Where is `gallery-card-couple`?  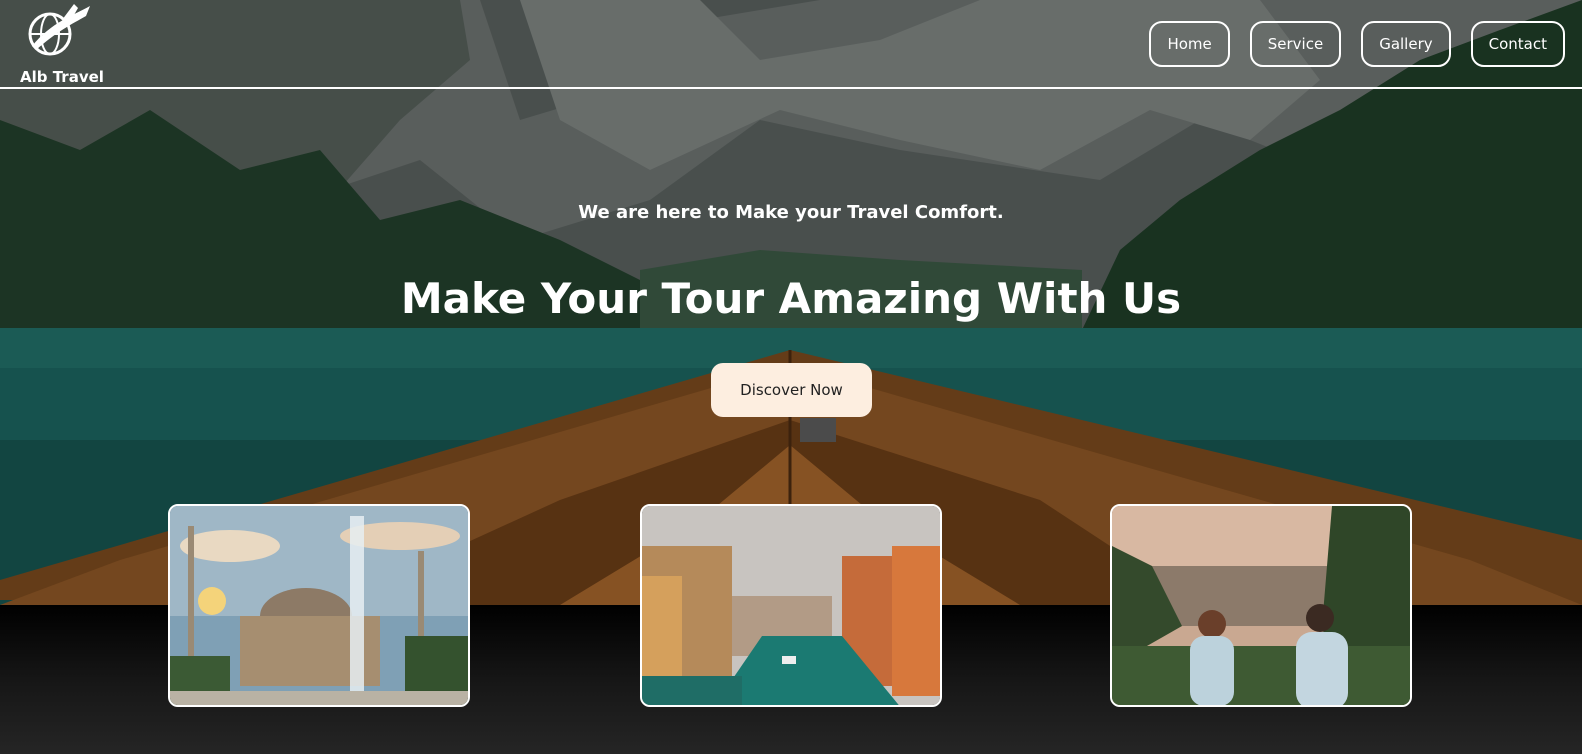
gallery-card-couple is located at coordinates (1261, 605).